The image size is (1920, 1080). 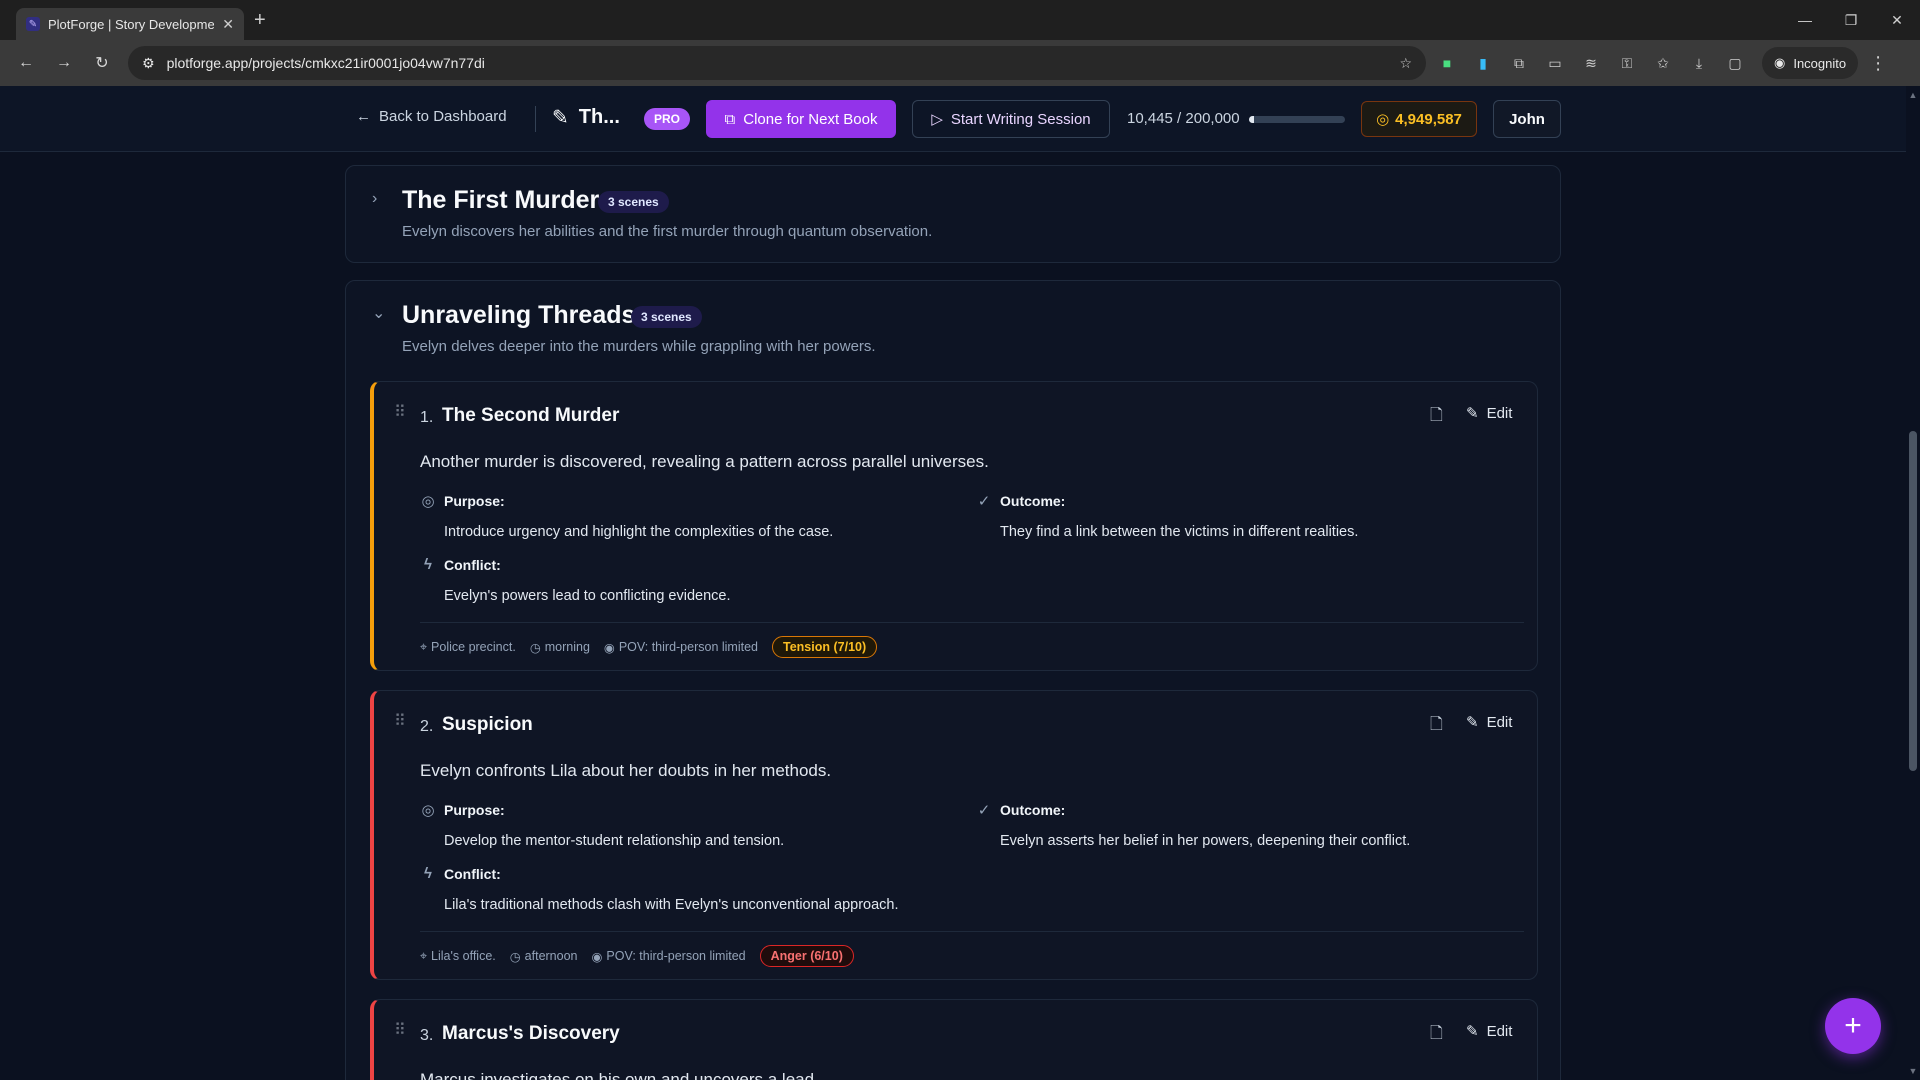 What do you see at coordinates (1021, 501) in the screenshot?
I see `outcome-label: ✓ Outcome:` at bounding box center [1021, 501].